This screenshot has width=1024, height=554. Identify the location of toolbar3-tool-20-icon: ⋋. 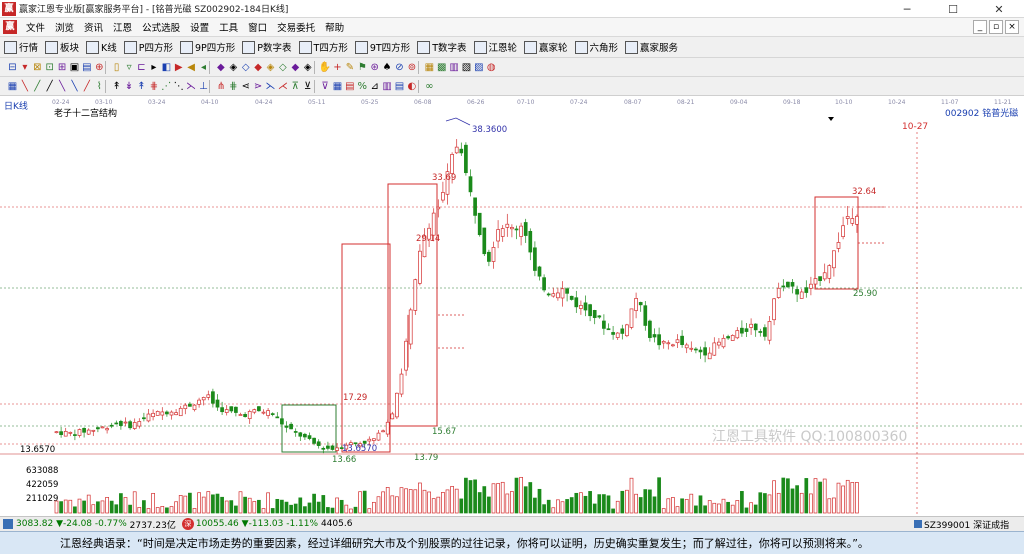
(270, 86).